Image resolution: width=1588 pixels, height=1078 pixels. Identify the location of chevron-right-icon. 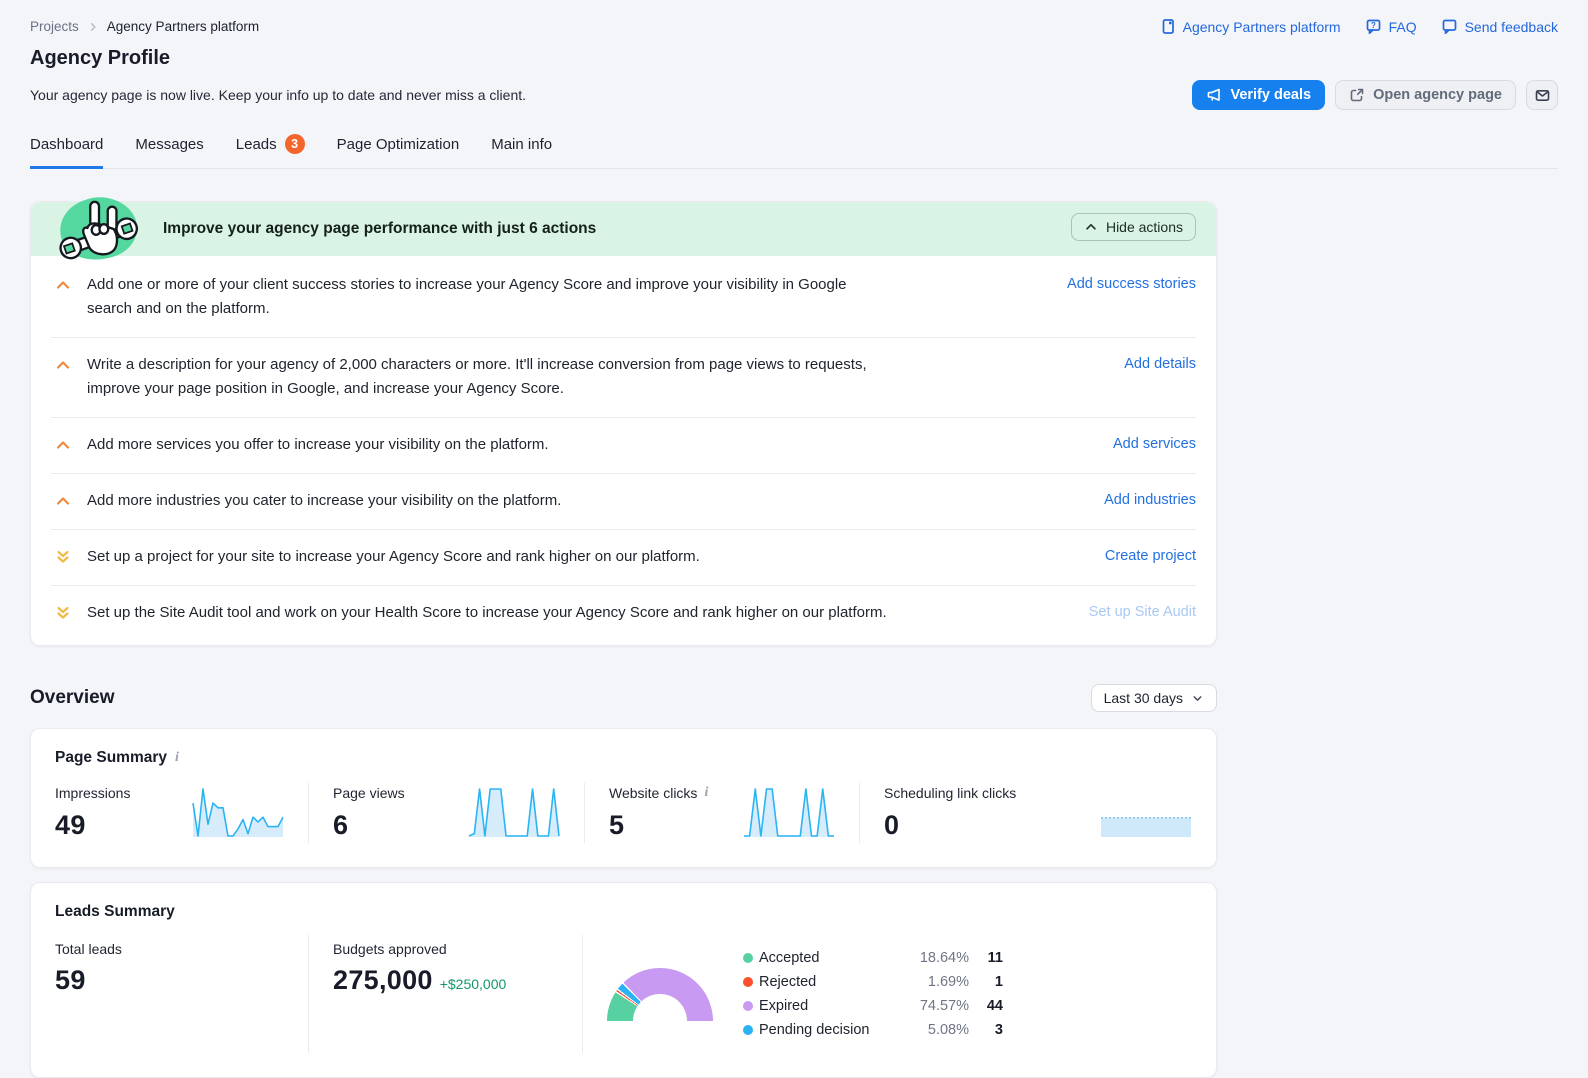
(93, 27).